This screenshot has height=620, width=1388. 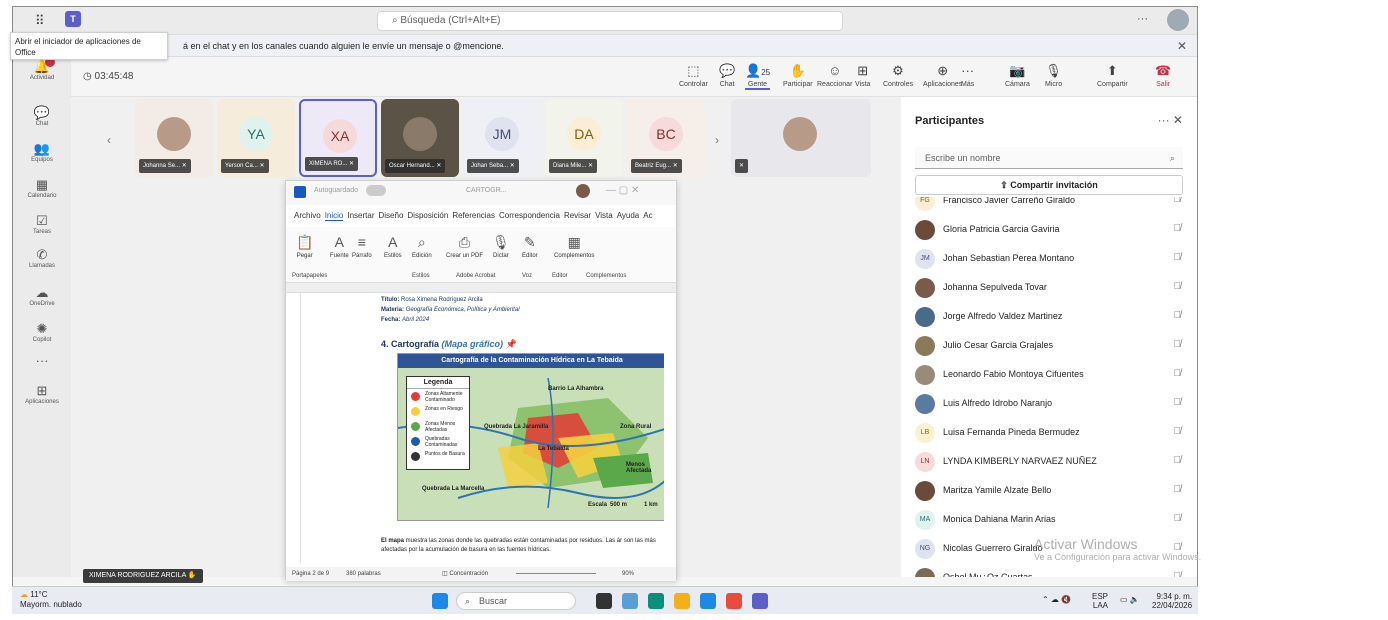 What do you see at coordinates (682, 601) in the screenshot?
I see `explorer-icon` at bounding box center [682, 601].